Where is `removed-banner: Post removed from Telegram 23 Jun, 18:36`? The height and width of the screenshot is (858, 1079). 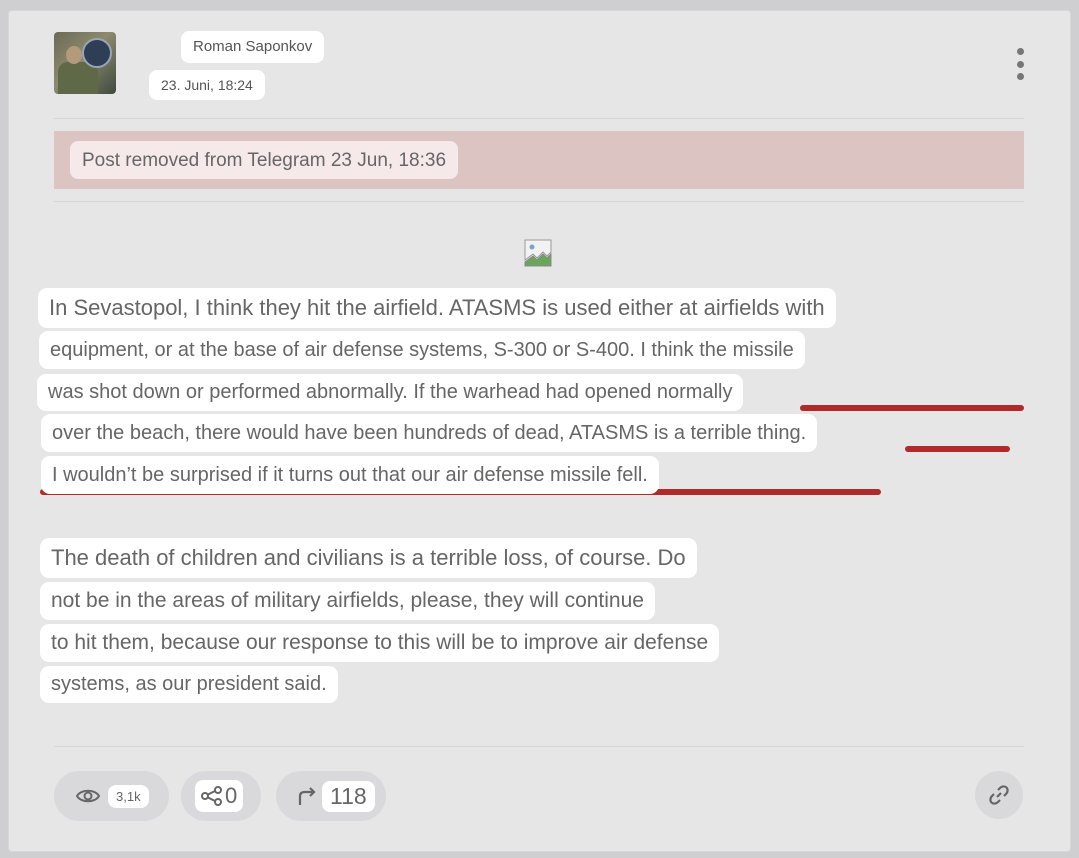 removed-banner: Post removed from Telegram 23 Jun, 18:36 is located at coordinates (539, 160).